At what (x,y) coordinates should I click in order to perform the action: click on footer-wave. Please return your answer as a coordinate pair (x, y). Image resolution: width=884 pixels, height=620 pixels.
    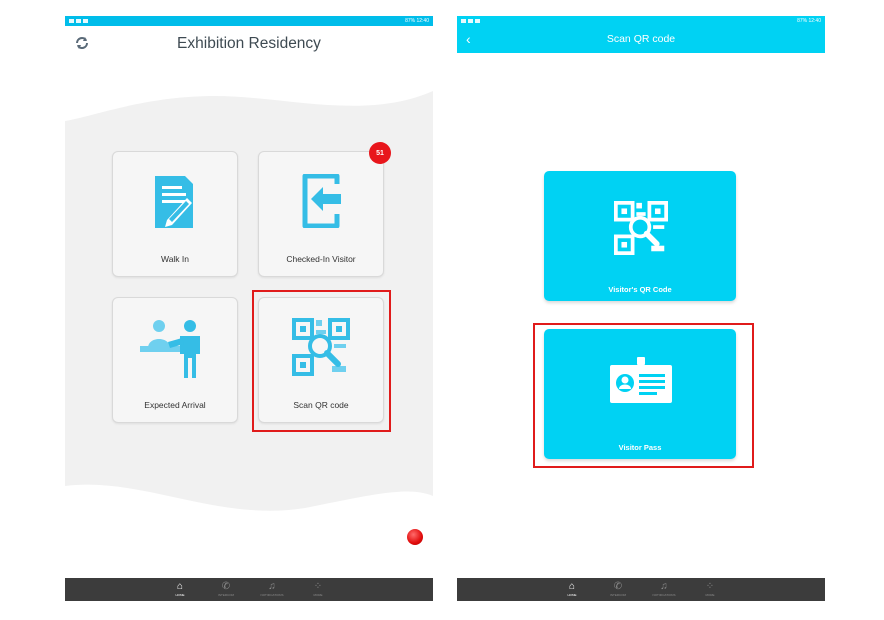
    Looking at the image, I should click on (249, 535).